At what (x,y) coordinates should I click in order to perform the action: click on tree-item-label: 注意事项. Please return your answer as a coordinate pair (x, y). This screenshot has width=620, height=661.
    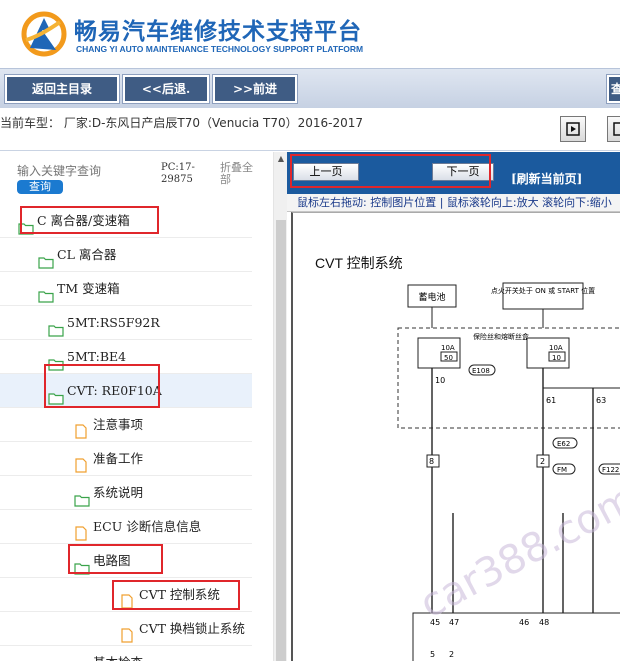
    Looking at the image, I should click on (118, 424).